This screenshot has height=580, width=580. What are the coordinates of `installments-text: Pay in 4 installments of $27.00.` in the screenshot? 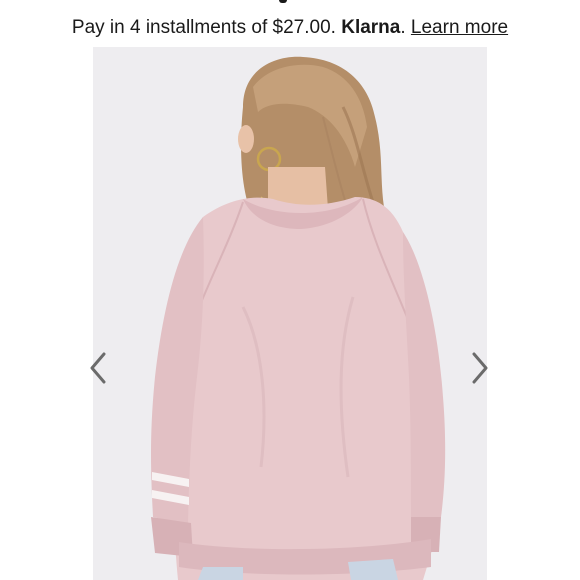 It's located at (203, 27).